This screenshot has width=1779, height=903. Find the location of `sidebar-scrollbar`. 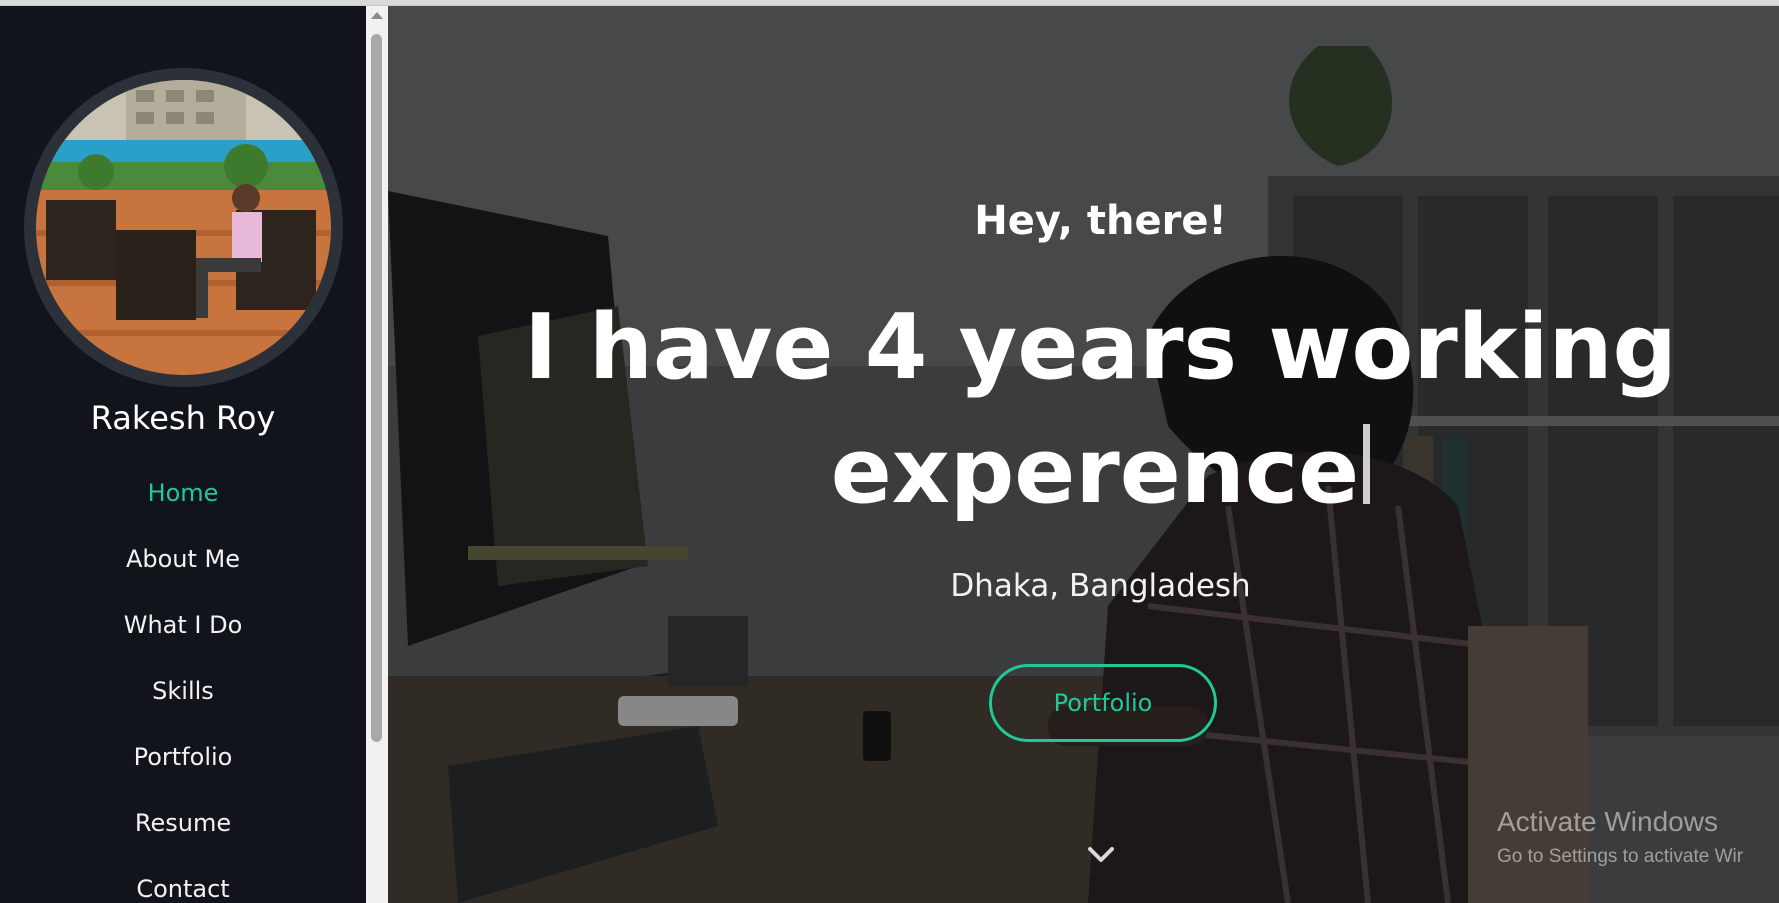

sidebar-scrollbar is located at coordinates (377, 454).